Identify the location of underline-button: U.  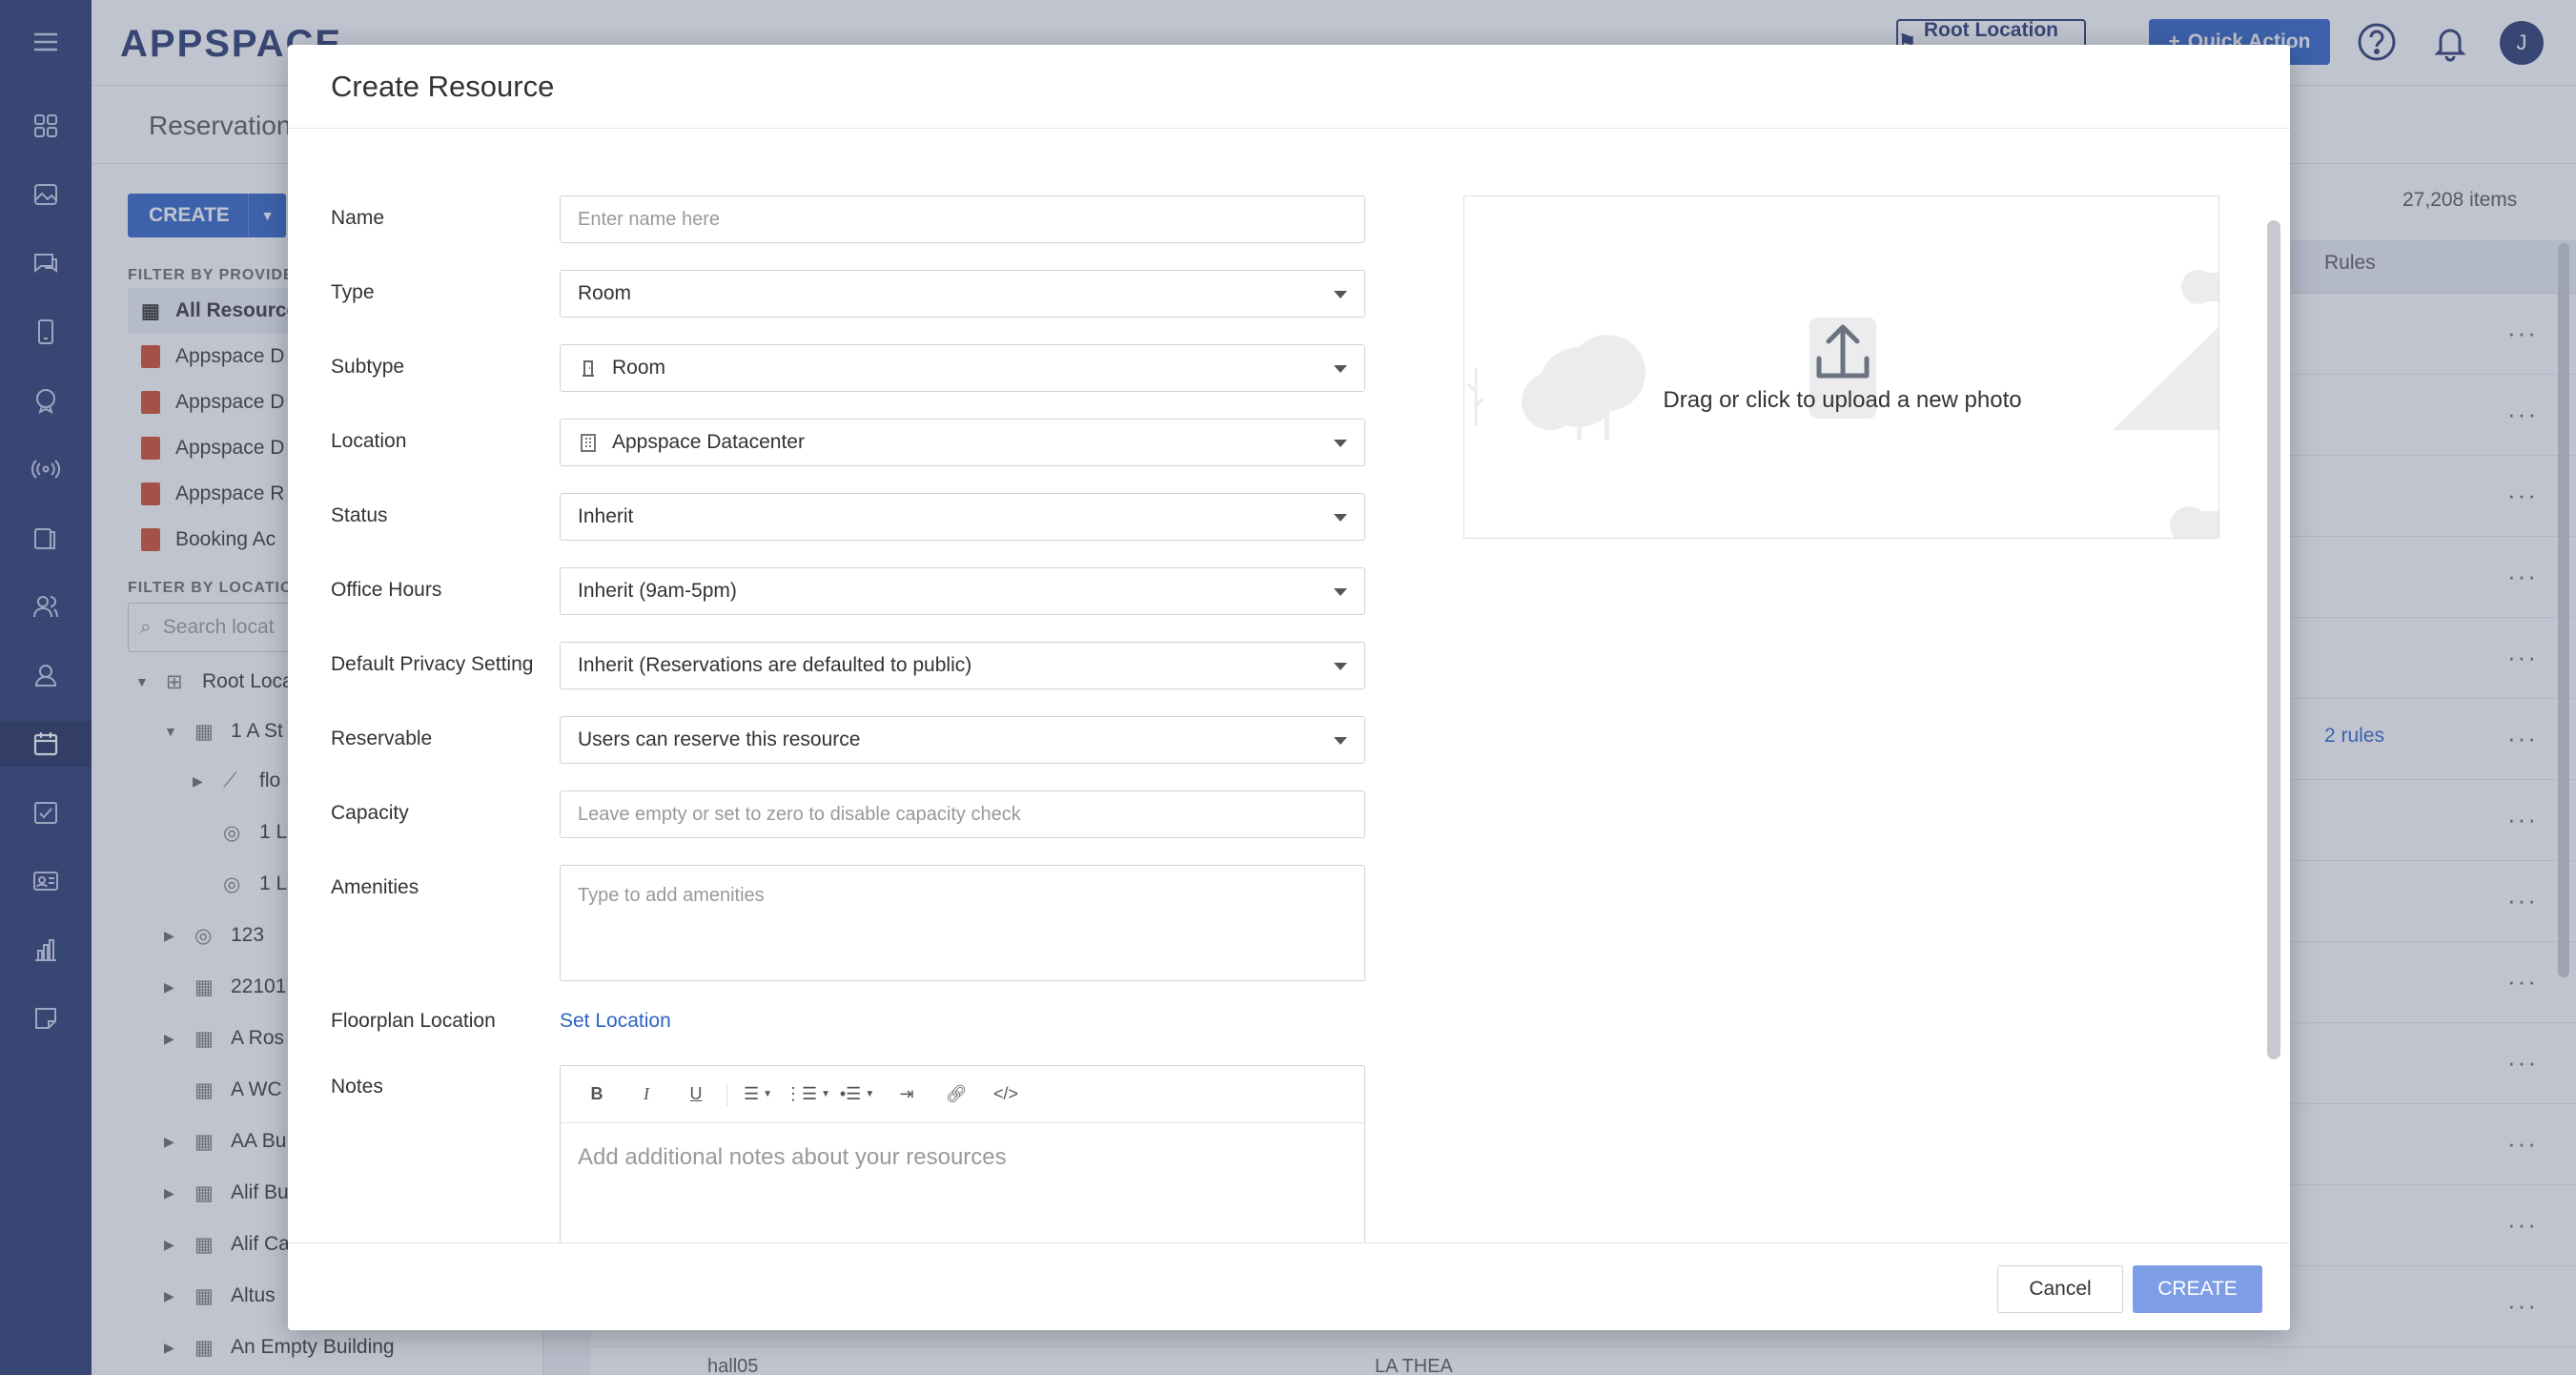
(696, 1095).